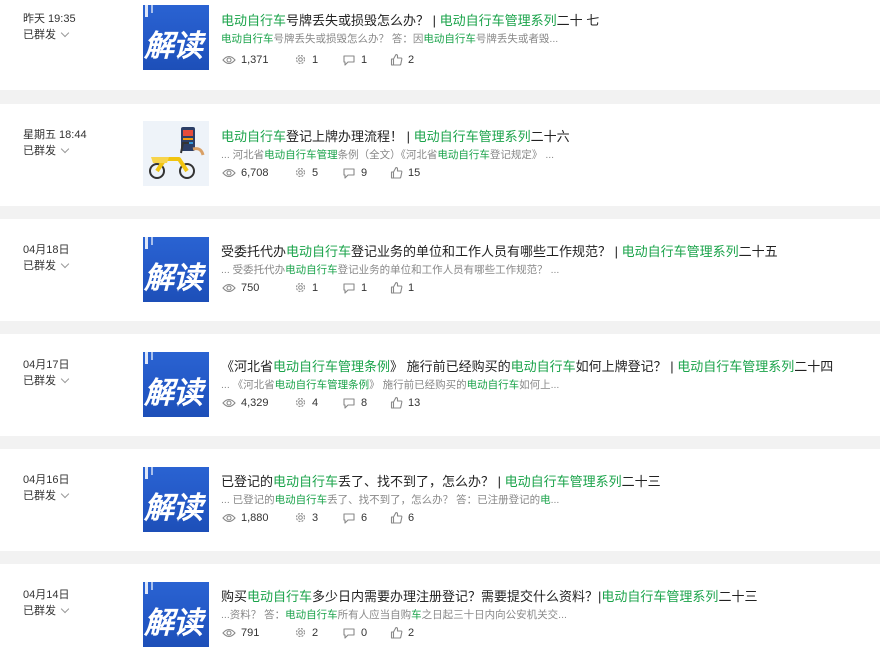 The image size is (880, 663). What do you see at coordinates (247, 366) in the screenshot?
I see `title-text: 《河北省` at bounding box center [247, 366].